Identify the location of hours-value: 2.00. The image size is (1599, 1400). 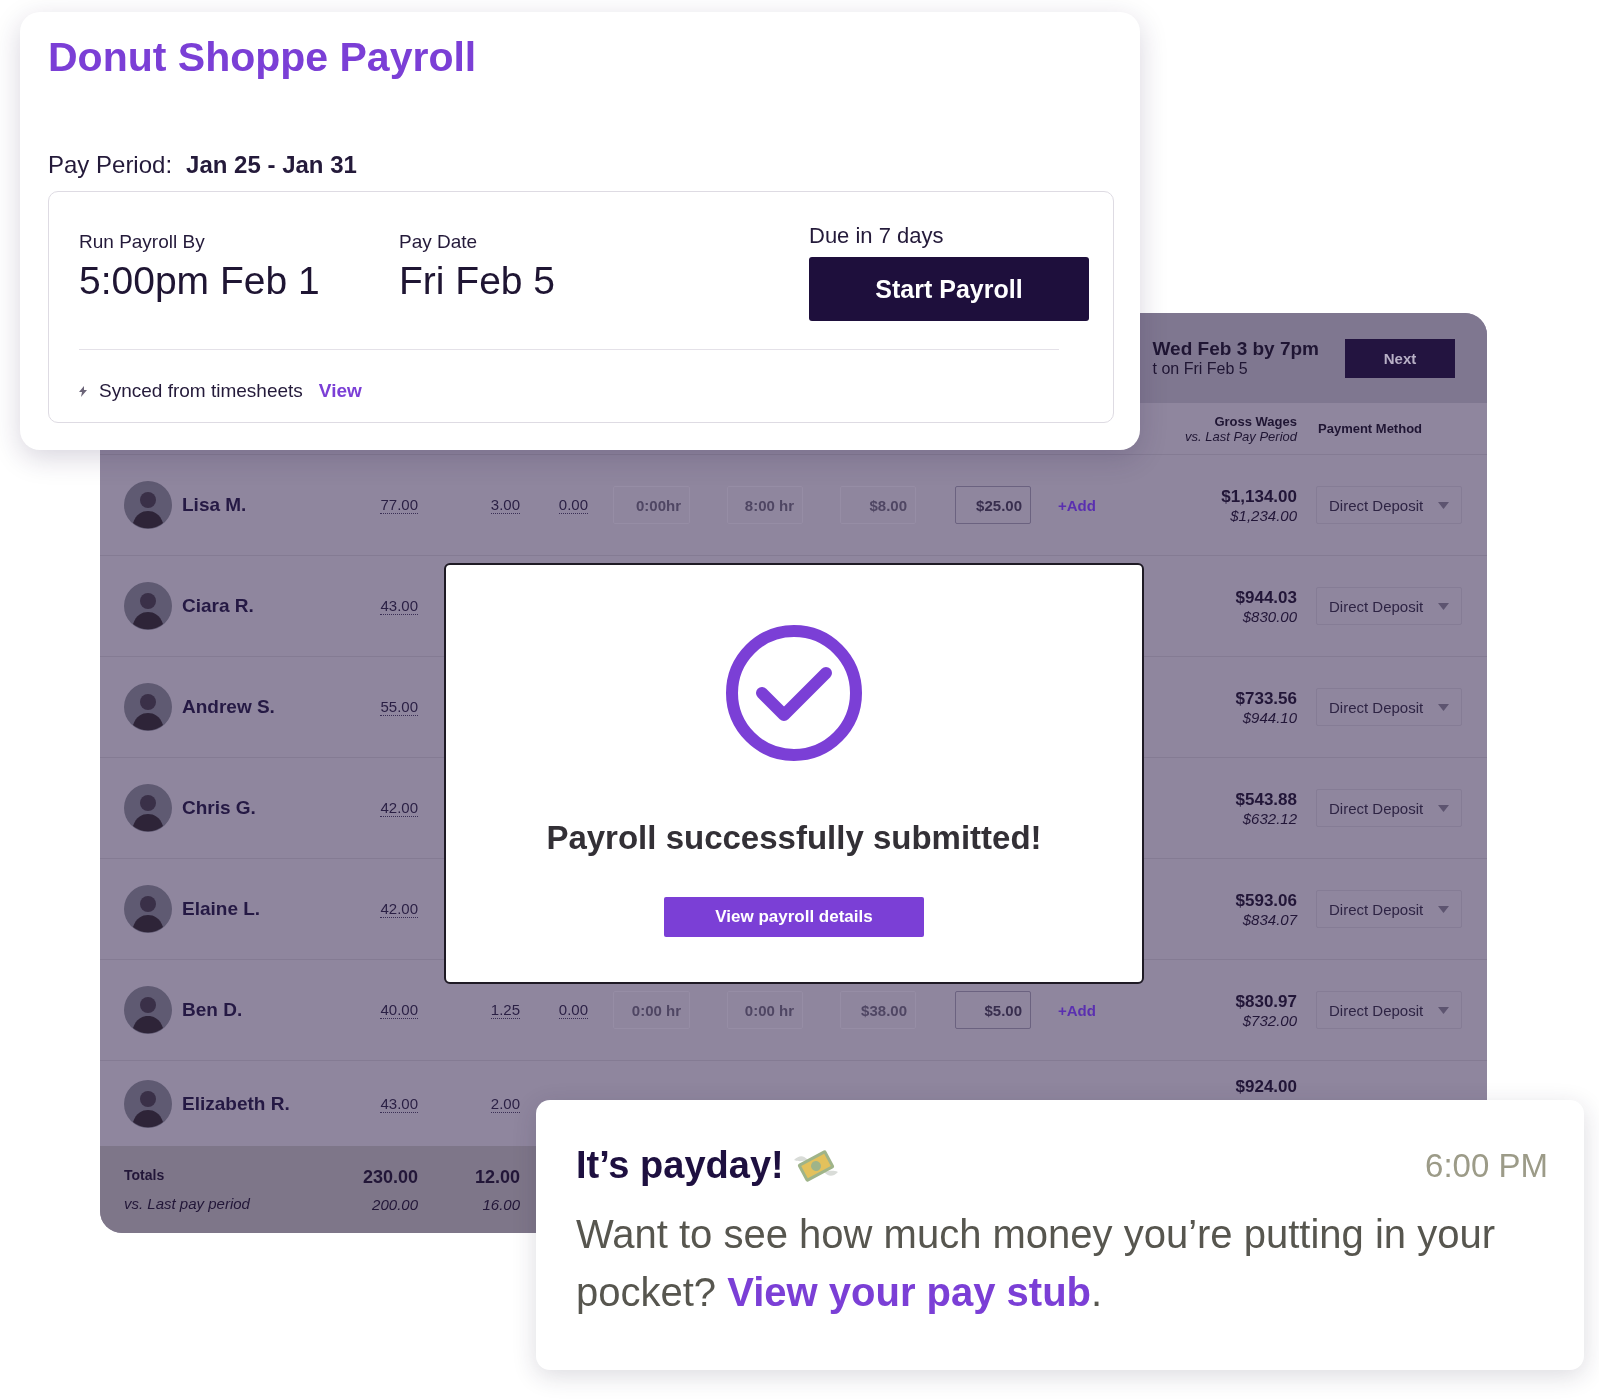
(505, 1103).